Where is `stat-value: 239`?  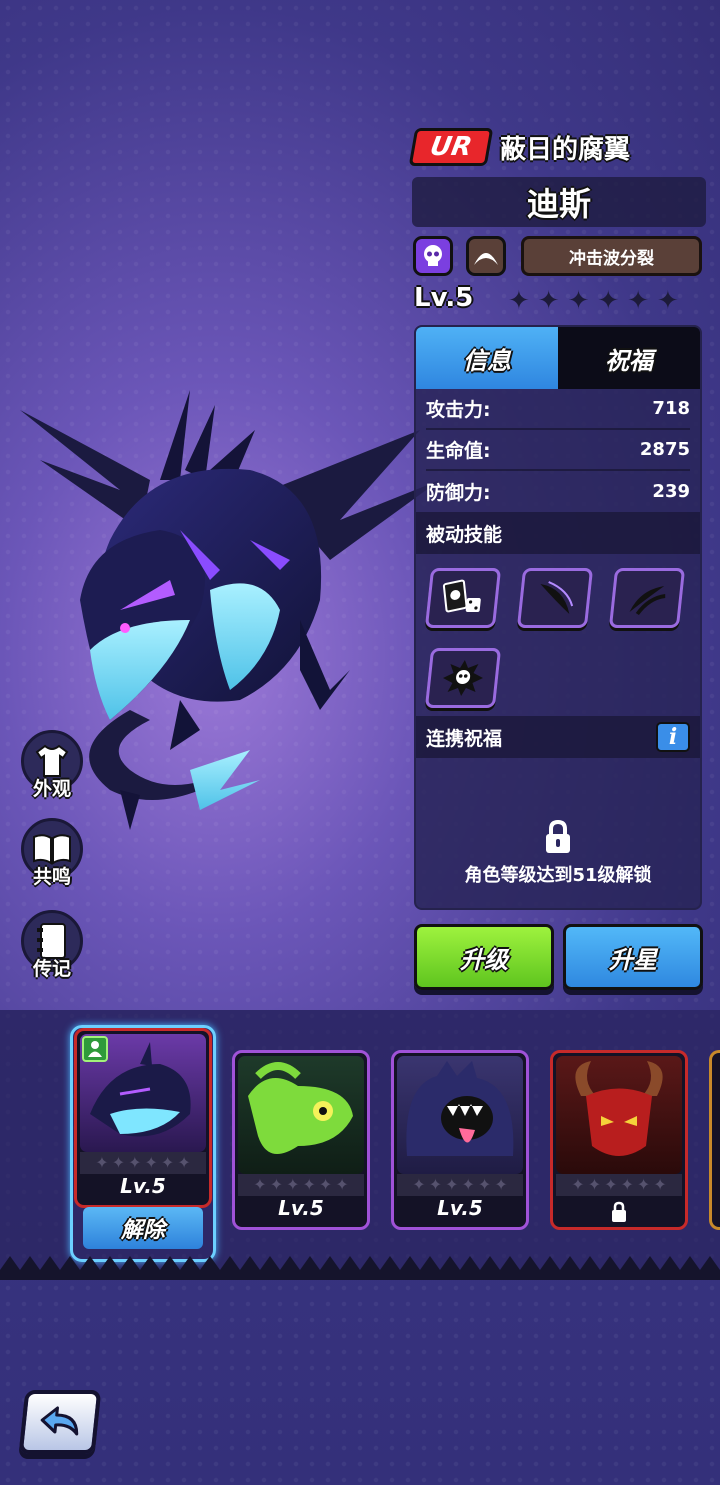
stat-value: 239 is located at coordinates (671, 491).